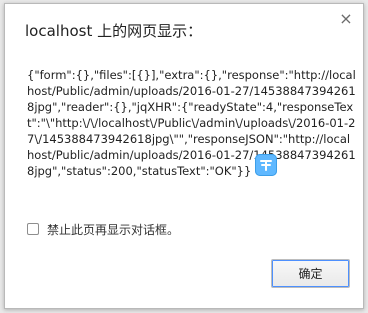 Image resolution: width=368 pixels, height=313 pixels. I want to click on suppress-dialogs-label: 禁止此页再显示对话框。, so click(113, 229).